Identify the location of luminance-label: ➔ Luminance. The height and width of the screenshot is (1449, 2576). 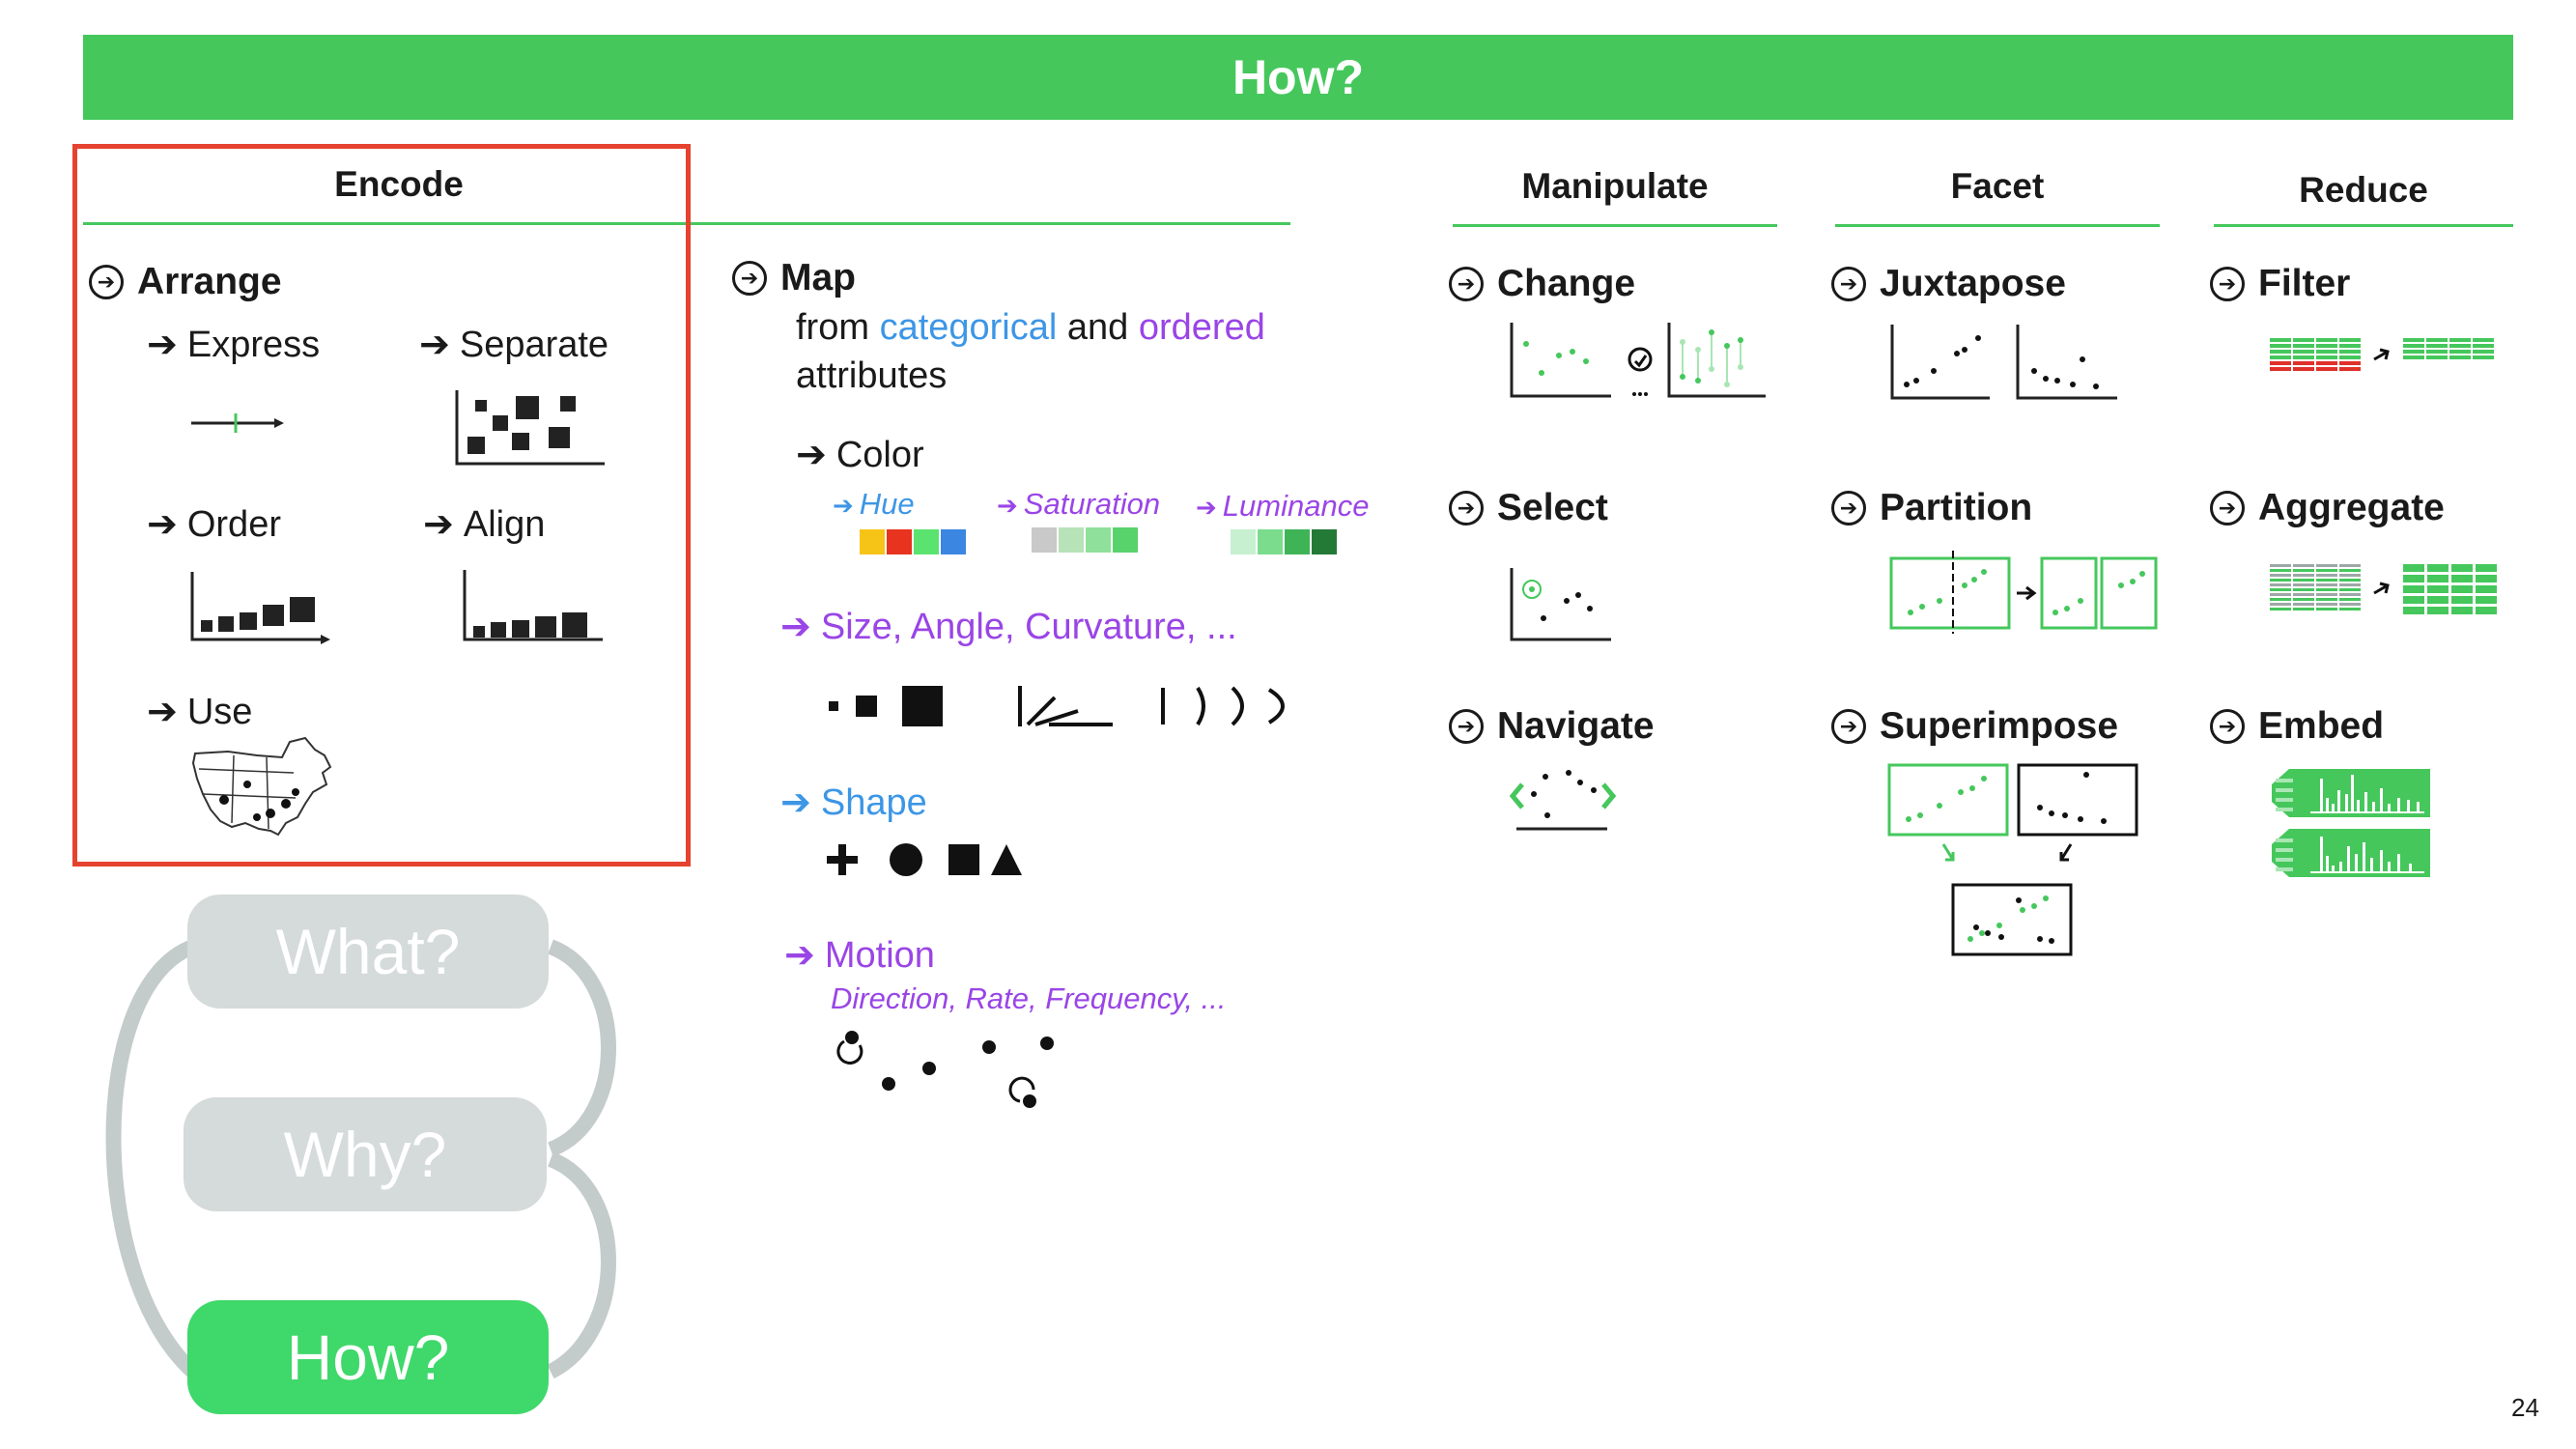
(1282, 506).